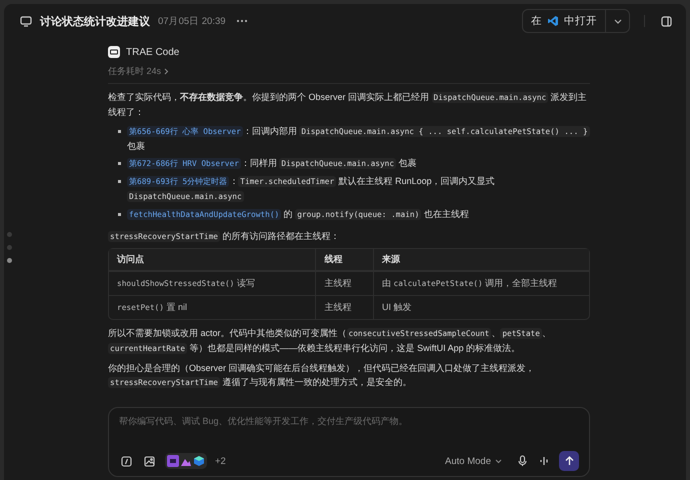  Describe the element at coordinates (192, 21) in the screenshot. I see `timestamp: 07月05日 20:39` at that location.